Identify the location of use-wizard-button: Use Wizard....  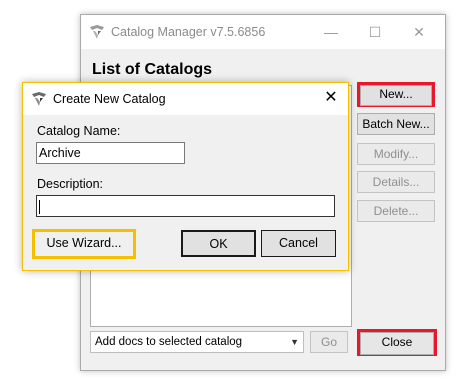
(84, 244).